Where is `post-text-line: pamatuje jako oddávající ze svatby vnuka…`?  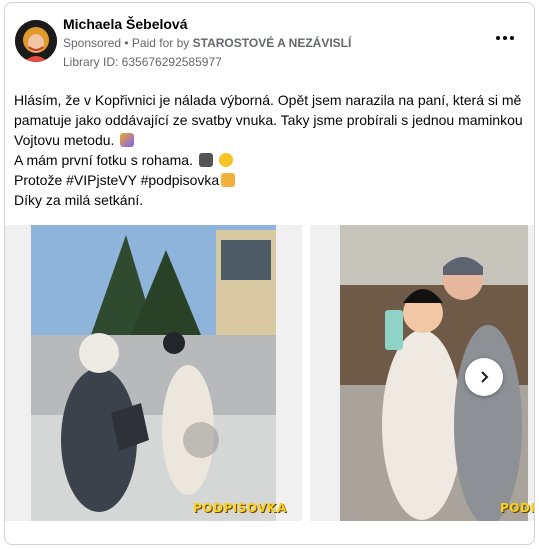 post-text-line: pamatuje jako oddávající ze svatby vnuka… is located at coordinates (268, 120).